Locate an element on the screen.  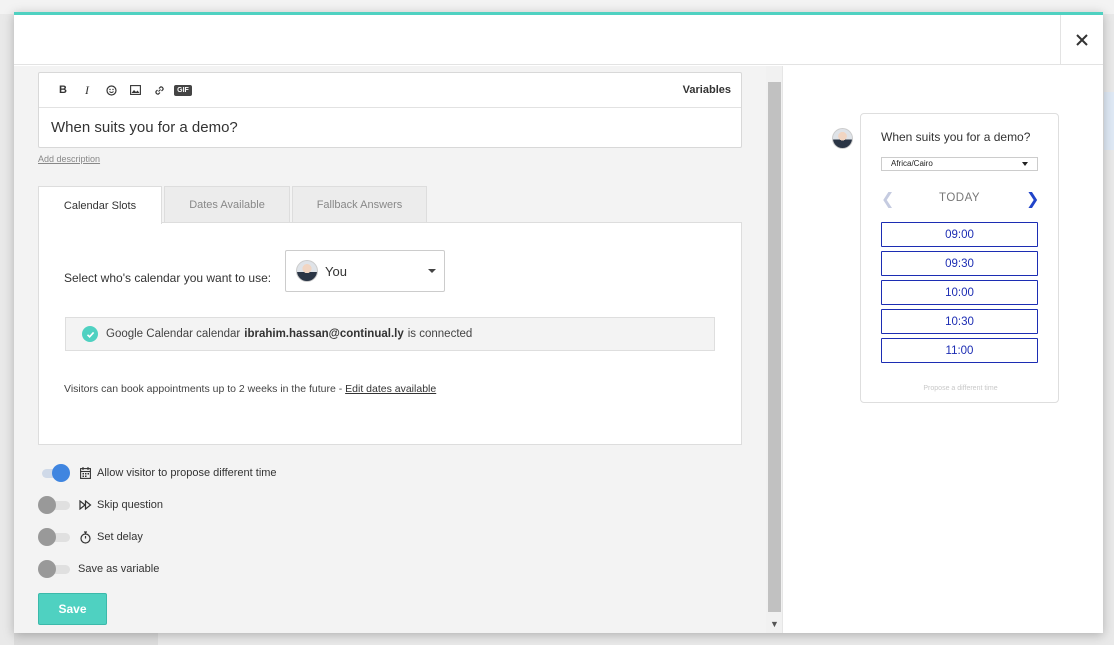
close-button is located at coordinates (1081, 40).